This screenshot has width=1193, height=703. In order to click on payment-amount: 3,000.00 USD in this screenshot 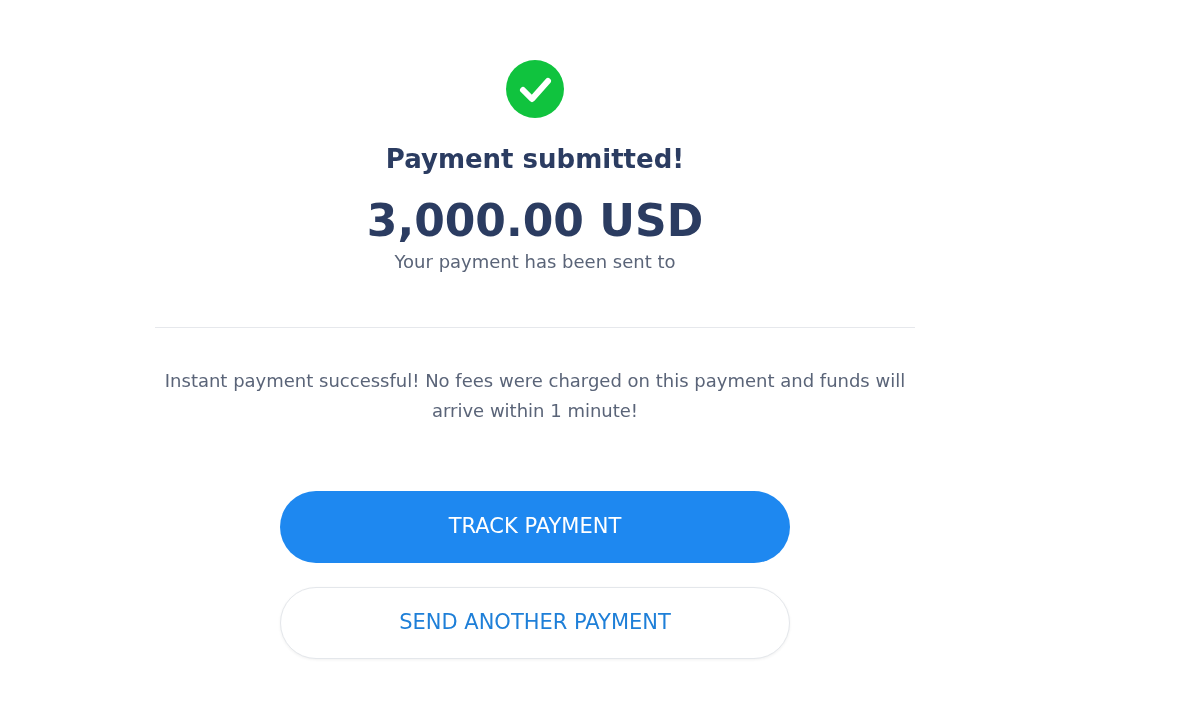, I will do `click(535, 221)`.